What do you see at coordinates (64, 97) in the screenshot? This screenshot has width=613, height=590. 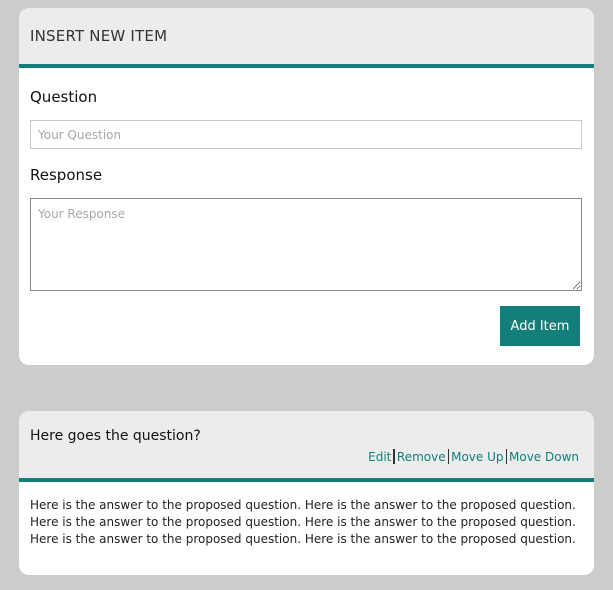 I see `question-label: Question` at bounding box center [64, 97].